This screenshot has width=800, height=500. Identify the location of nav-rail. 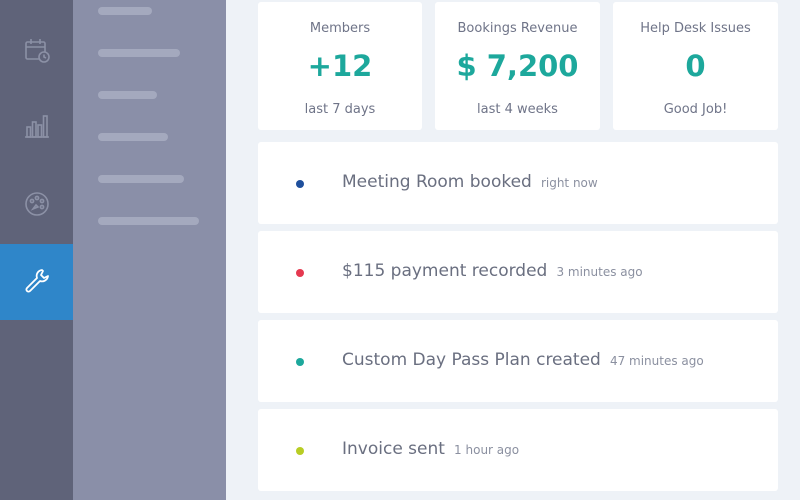
(36, 250).